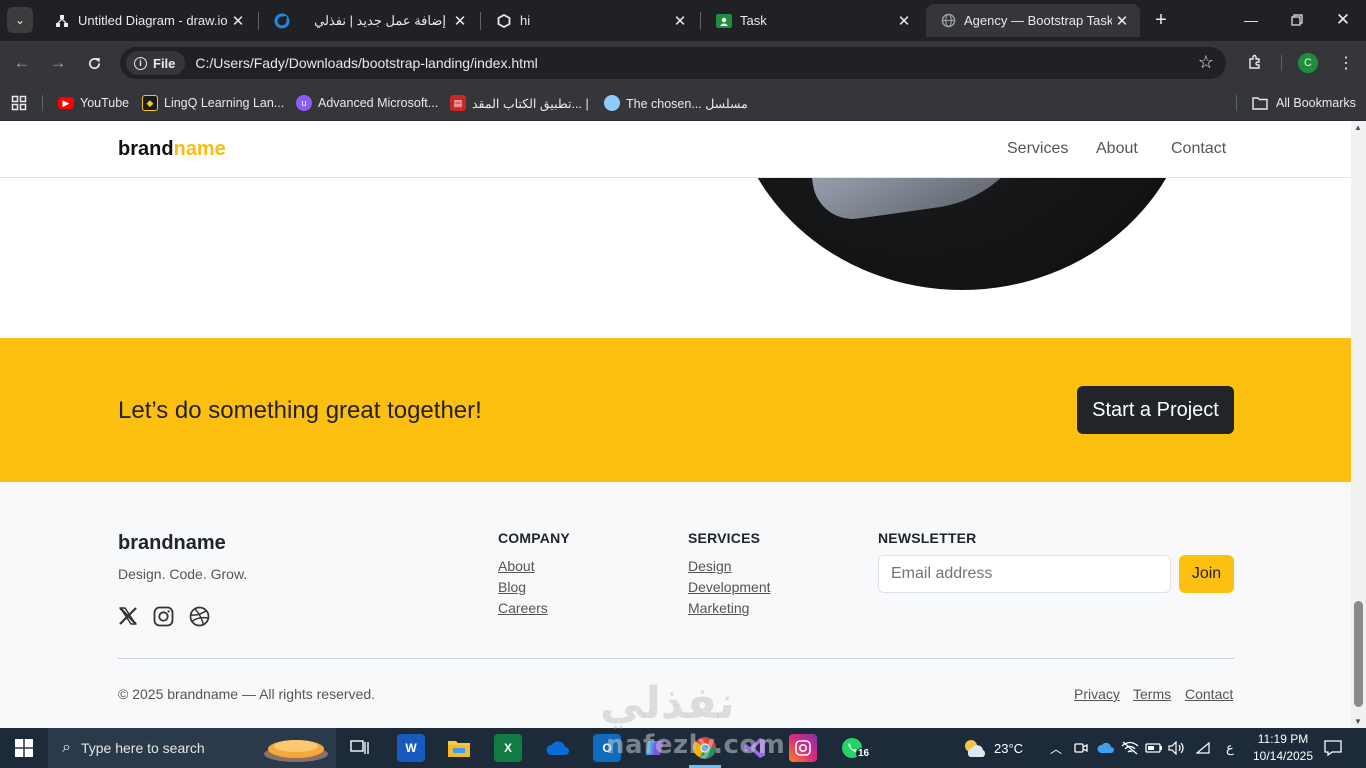  I want to click on input-language-indicator: ع, so click(1230, 748).